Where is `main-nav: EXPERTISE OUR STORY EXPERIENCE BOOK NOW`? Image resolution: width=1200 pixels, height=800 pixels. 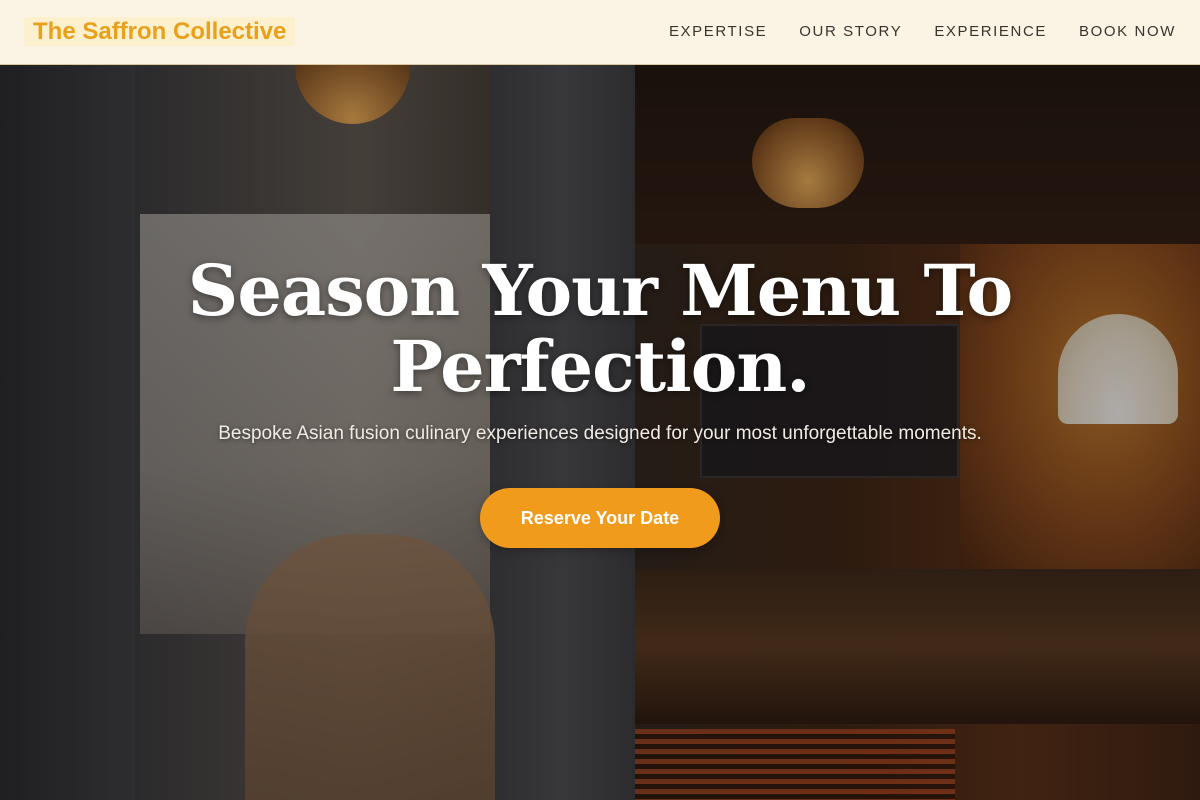 main-nav: EXPERTISE OUR STORY EXPERIENCE BOOK NOW is located at coordinates (922, 32).